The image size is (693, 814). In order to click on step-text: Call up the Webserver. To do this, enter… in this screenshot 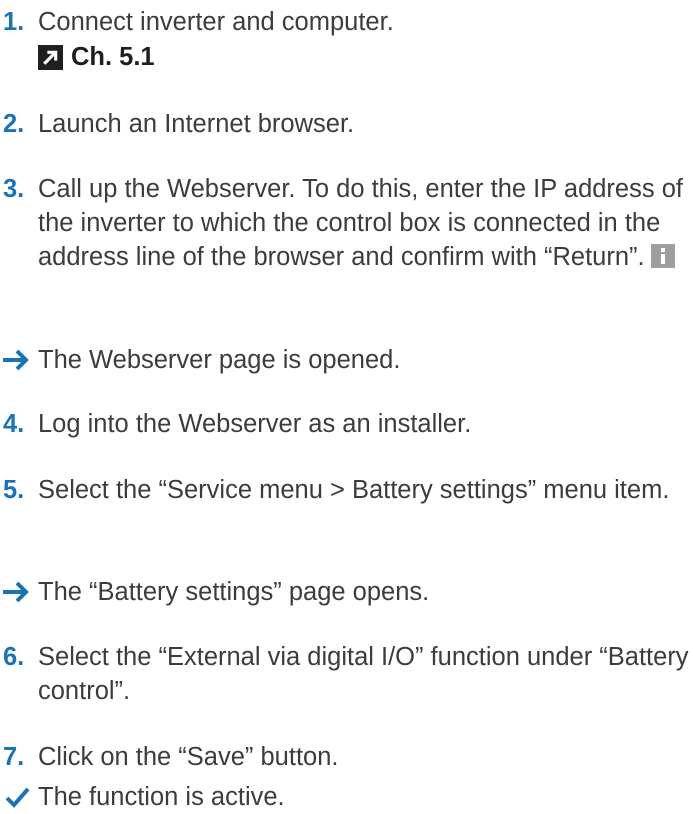, I will do `click(360, 223)`.